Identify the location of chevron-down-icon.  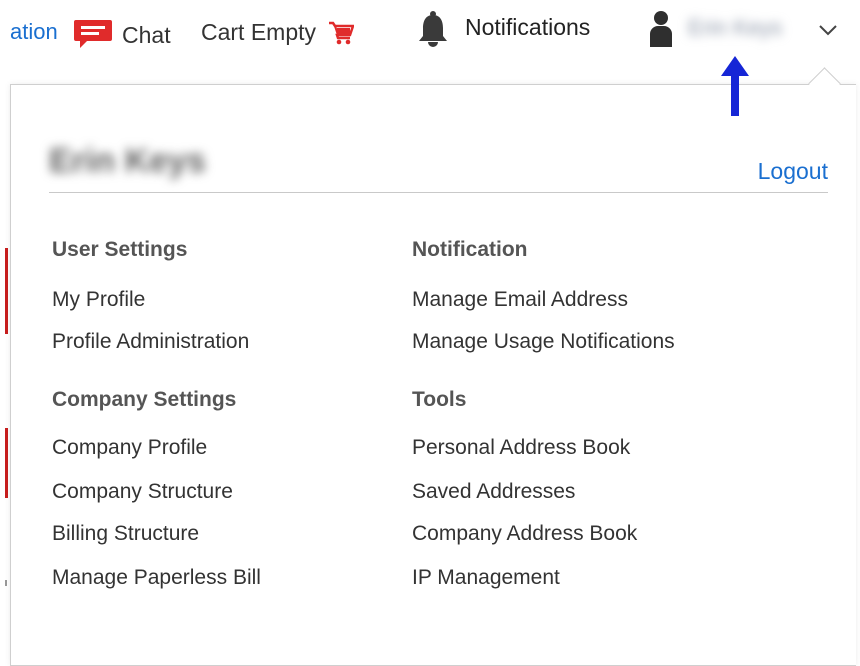
(828, 30).